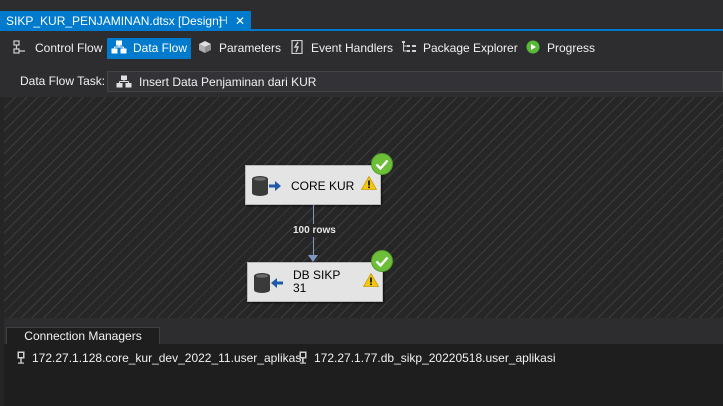  What do you see at coordinates (228, 82) in the screenshot?
I see `data-flow-task-value: Insert Data Penjaminan dari KUR` at bounding box center [228, 82].